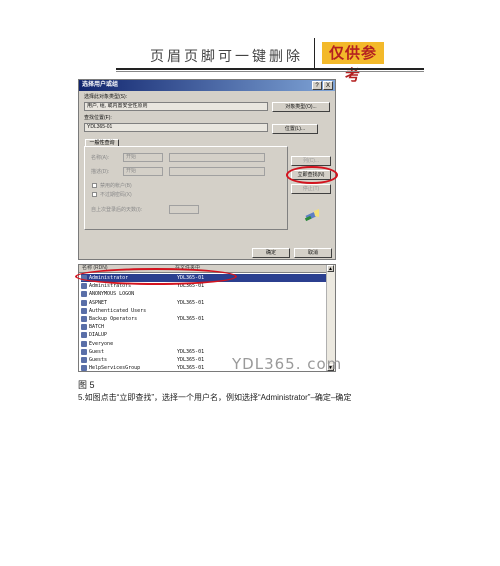  What do you see at coordinates (317, 85) in the screenshot?
I see `help-button: ?` at bounding box center [317, 85].